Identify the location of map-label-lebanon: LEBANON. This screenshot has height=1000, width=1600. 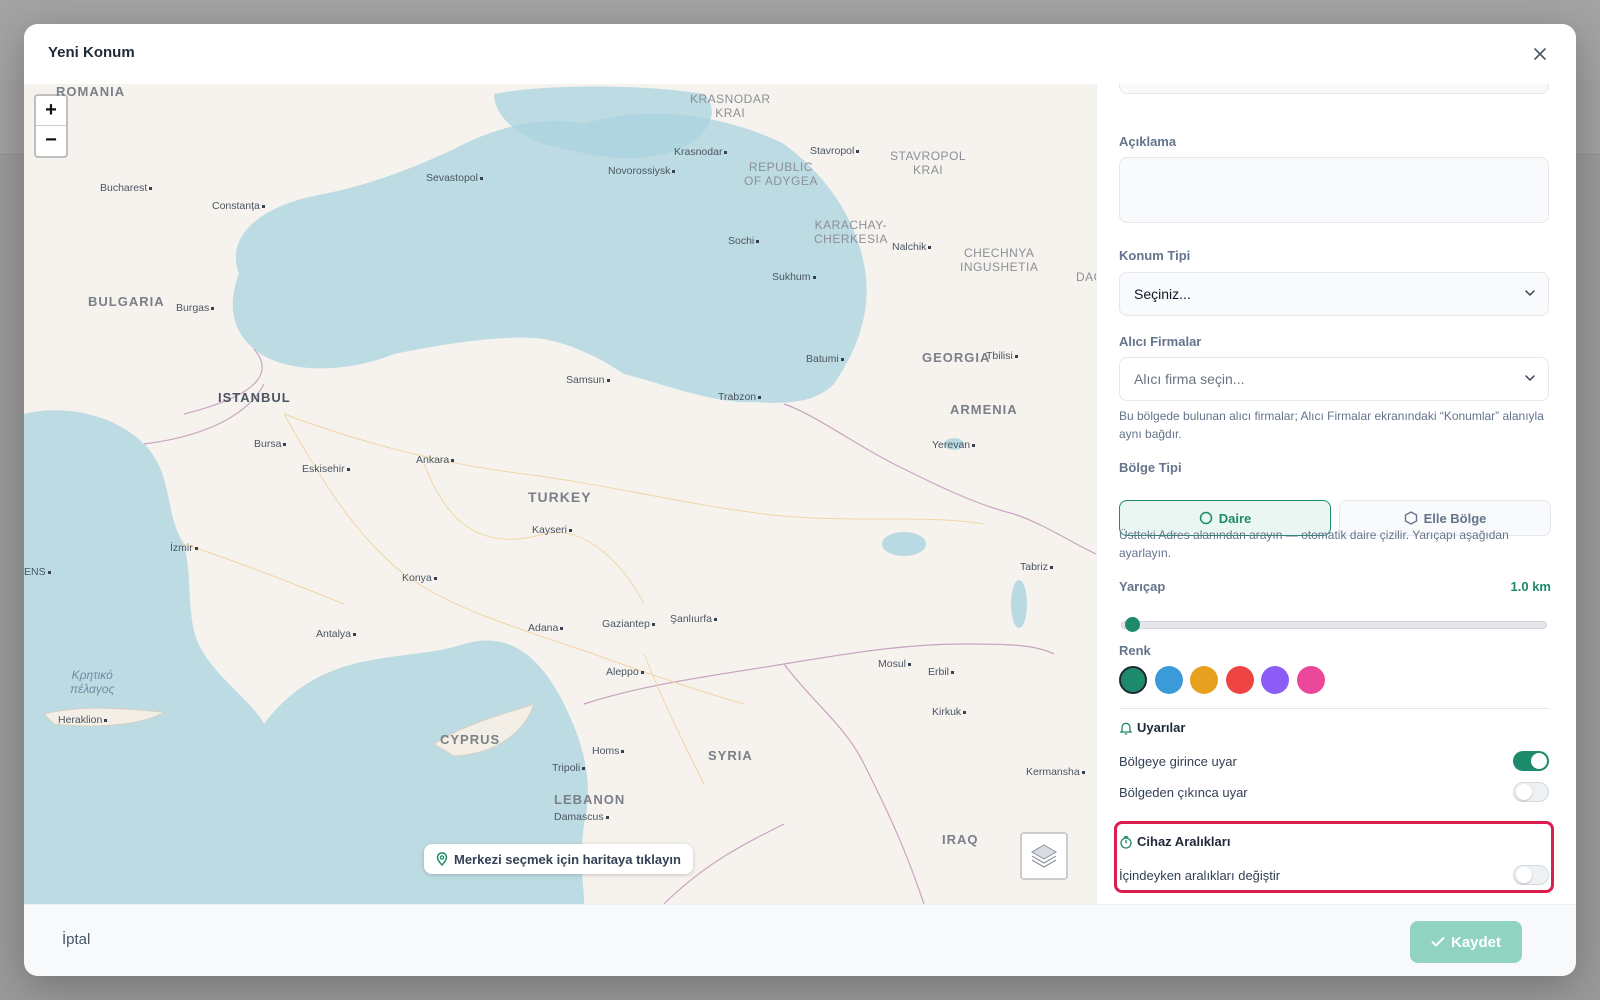
(590, 799).